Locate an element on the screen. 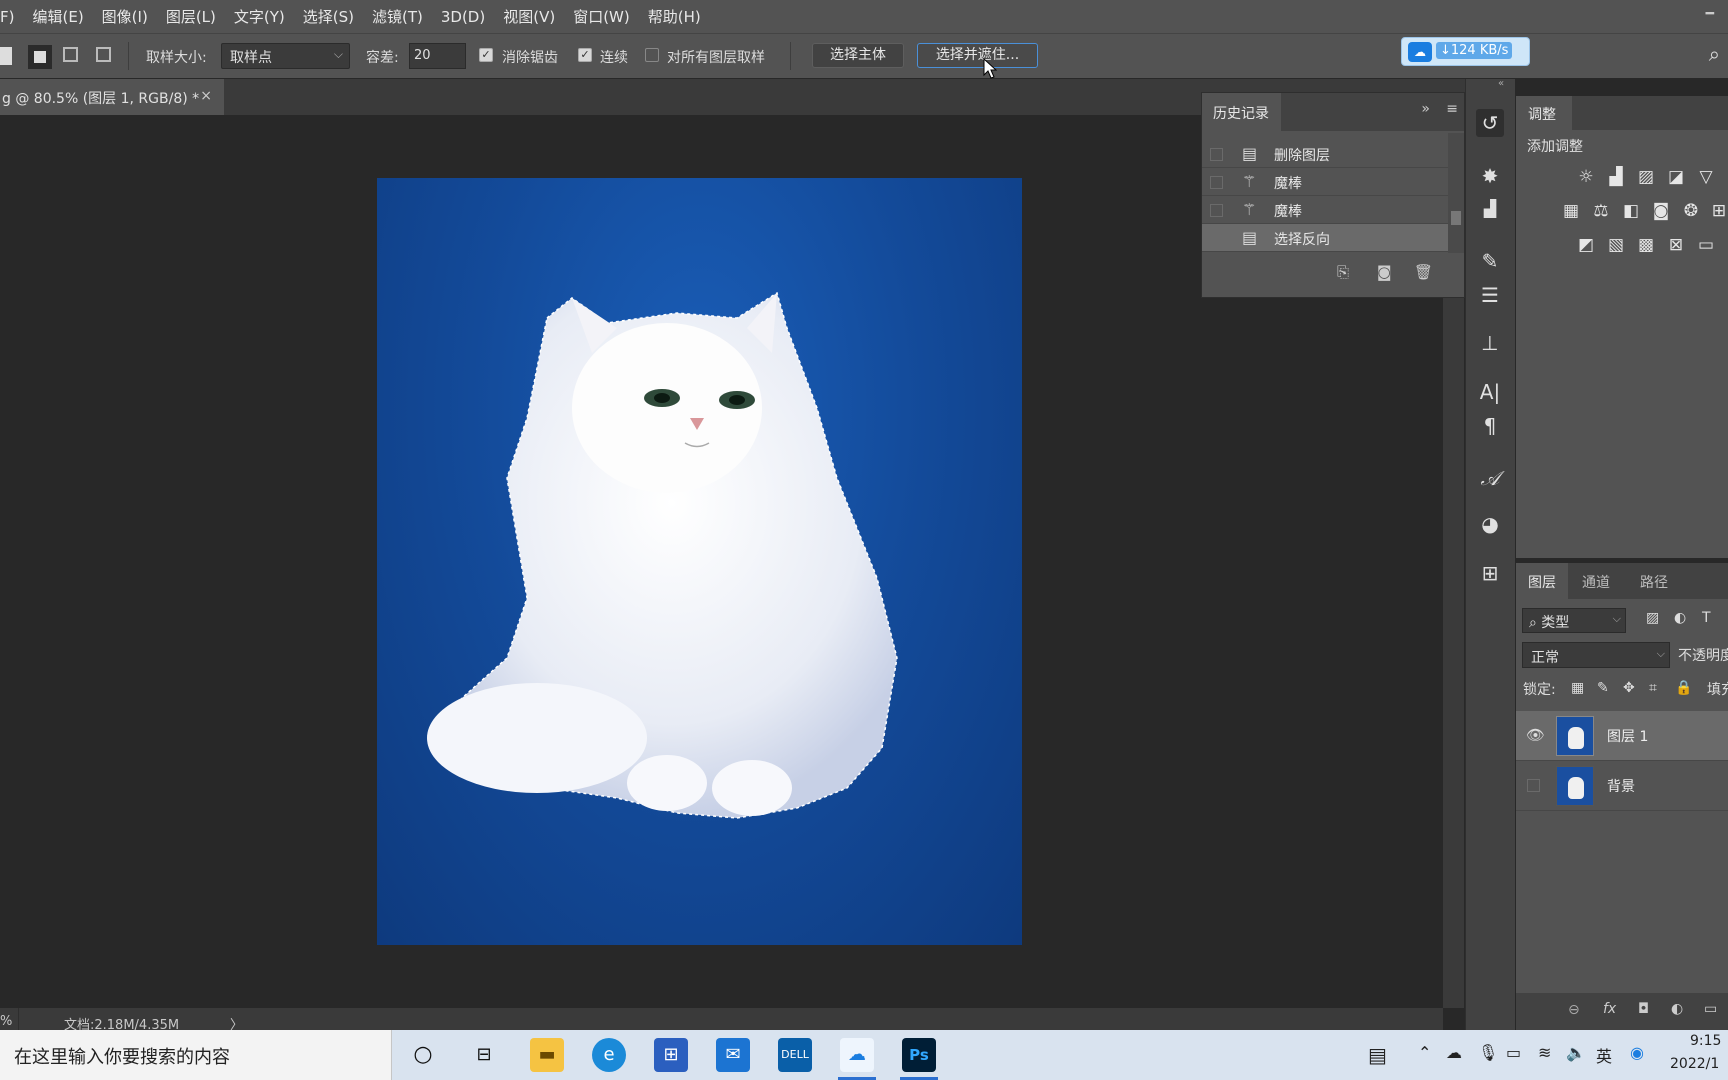 This screenshot has height=1080, width=1728. tab-history: 历史记录 is located at coordinates (1241, 112).